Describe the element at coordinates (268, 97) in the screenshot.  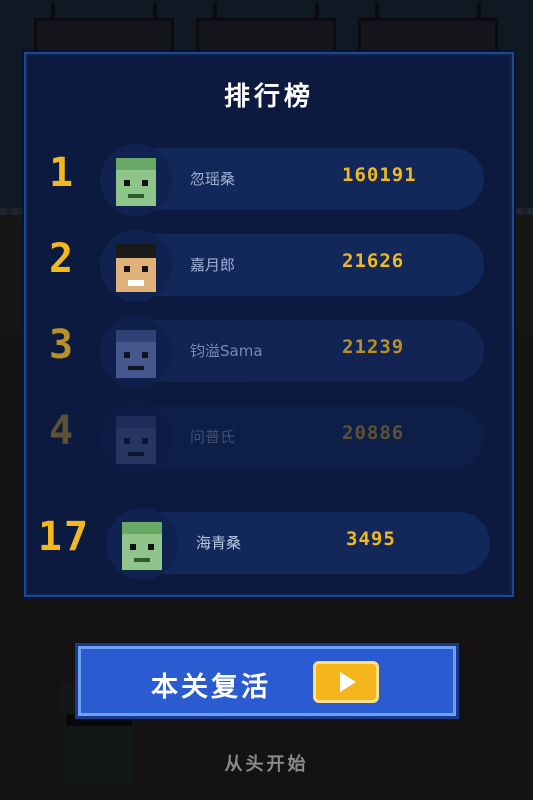
I see `leaderboard-title: 排行榜` at that location.